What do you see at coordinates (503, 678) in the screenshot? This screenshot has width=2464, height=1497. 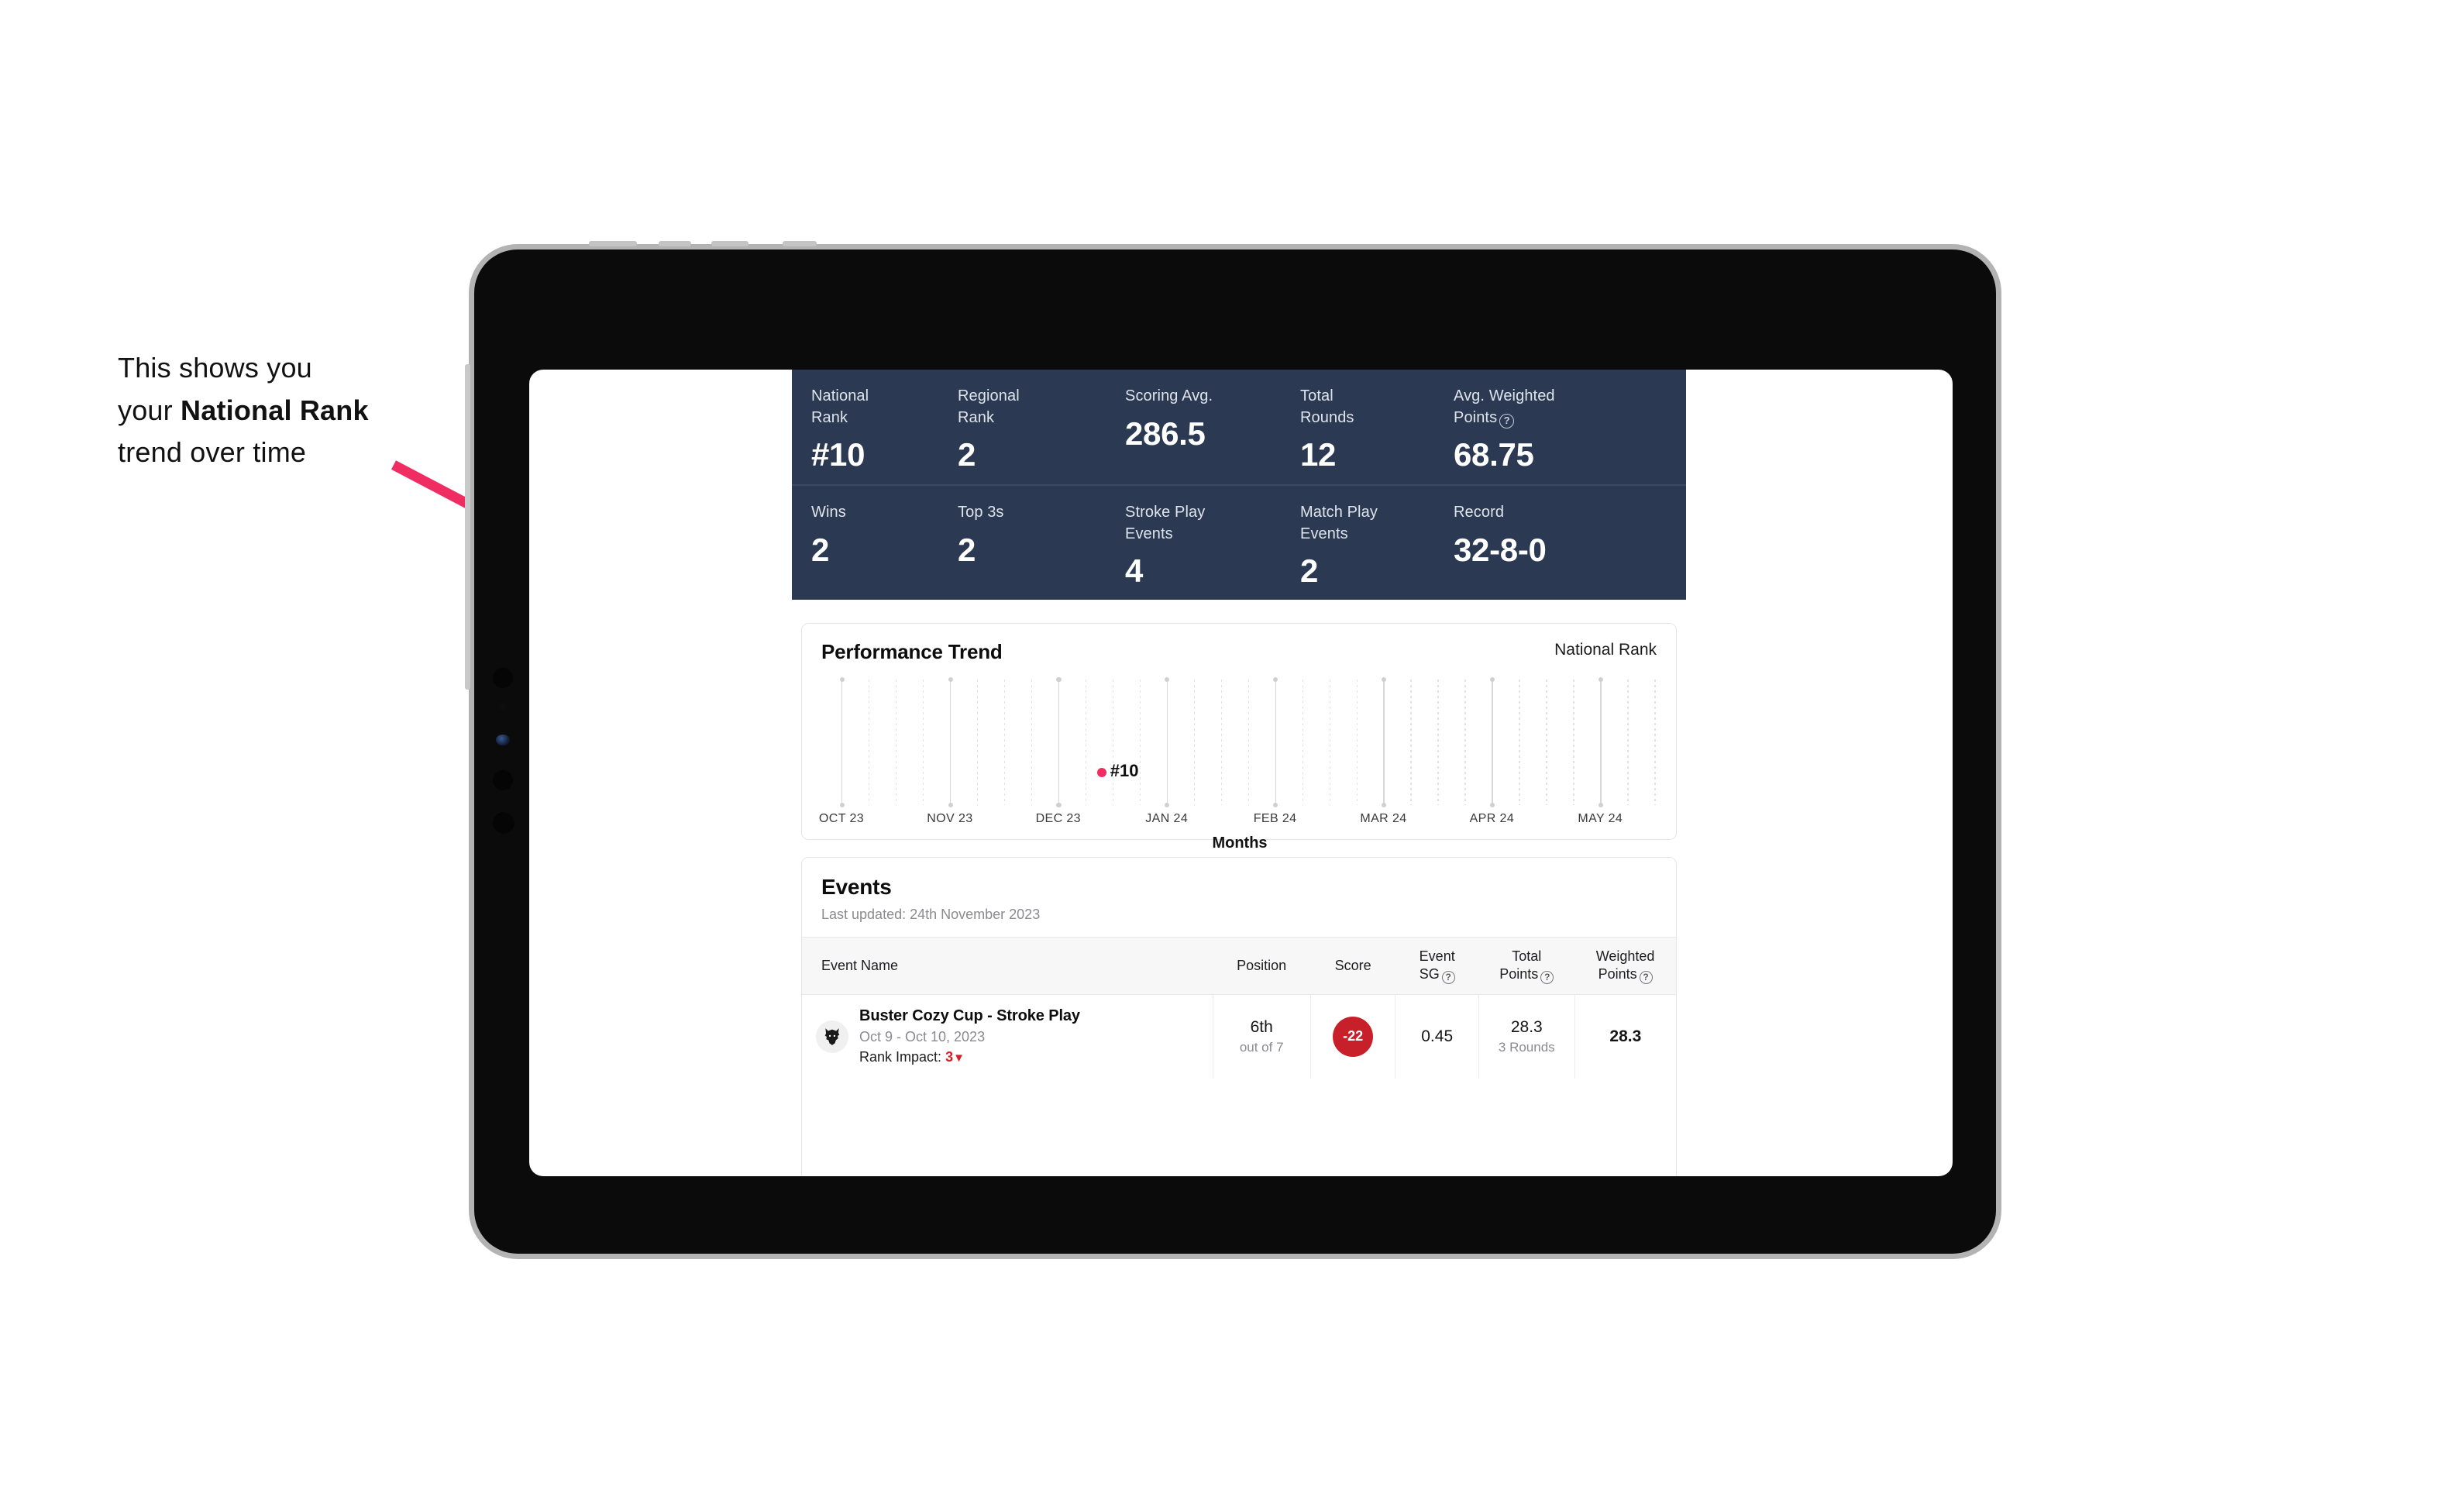 I see `tablet-camera-icon` at bounding box center [503, 678].